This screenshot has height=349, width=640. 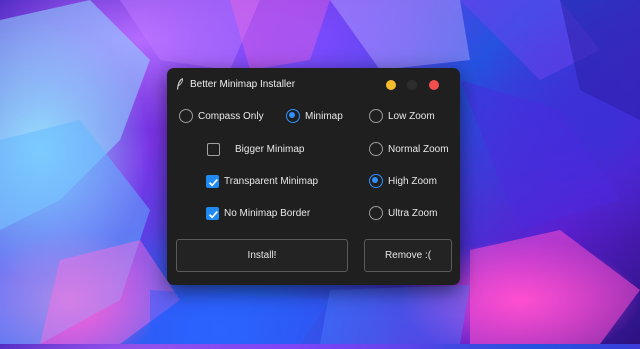 What do you see at coordinates (180, 84) in the screenshot?
I see `feather-icon` at bounding box center [180, 84].